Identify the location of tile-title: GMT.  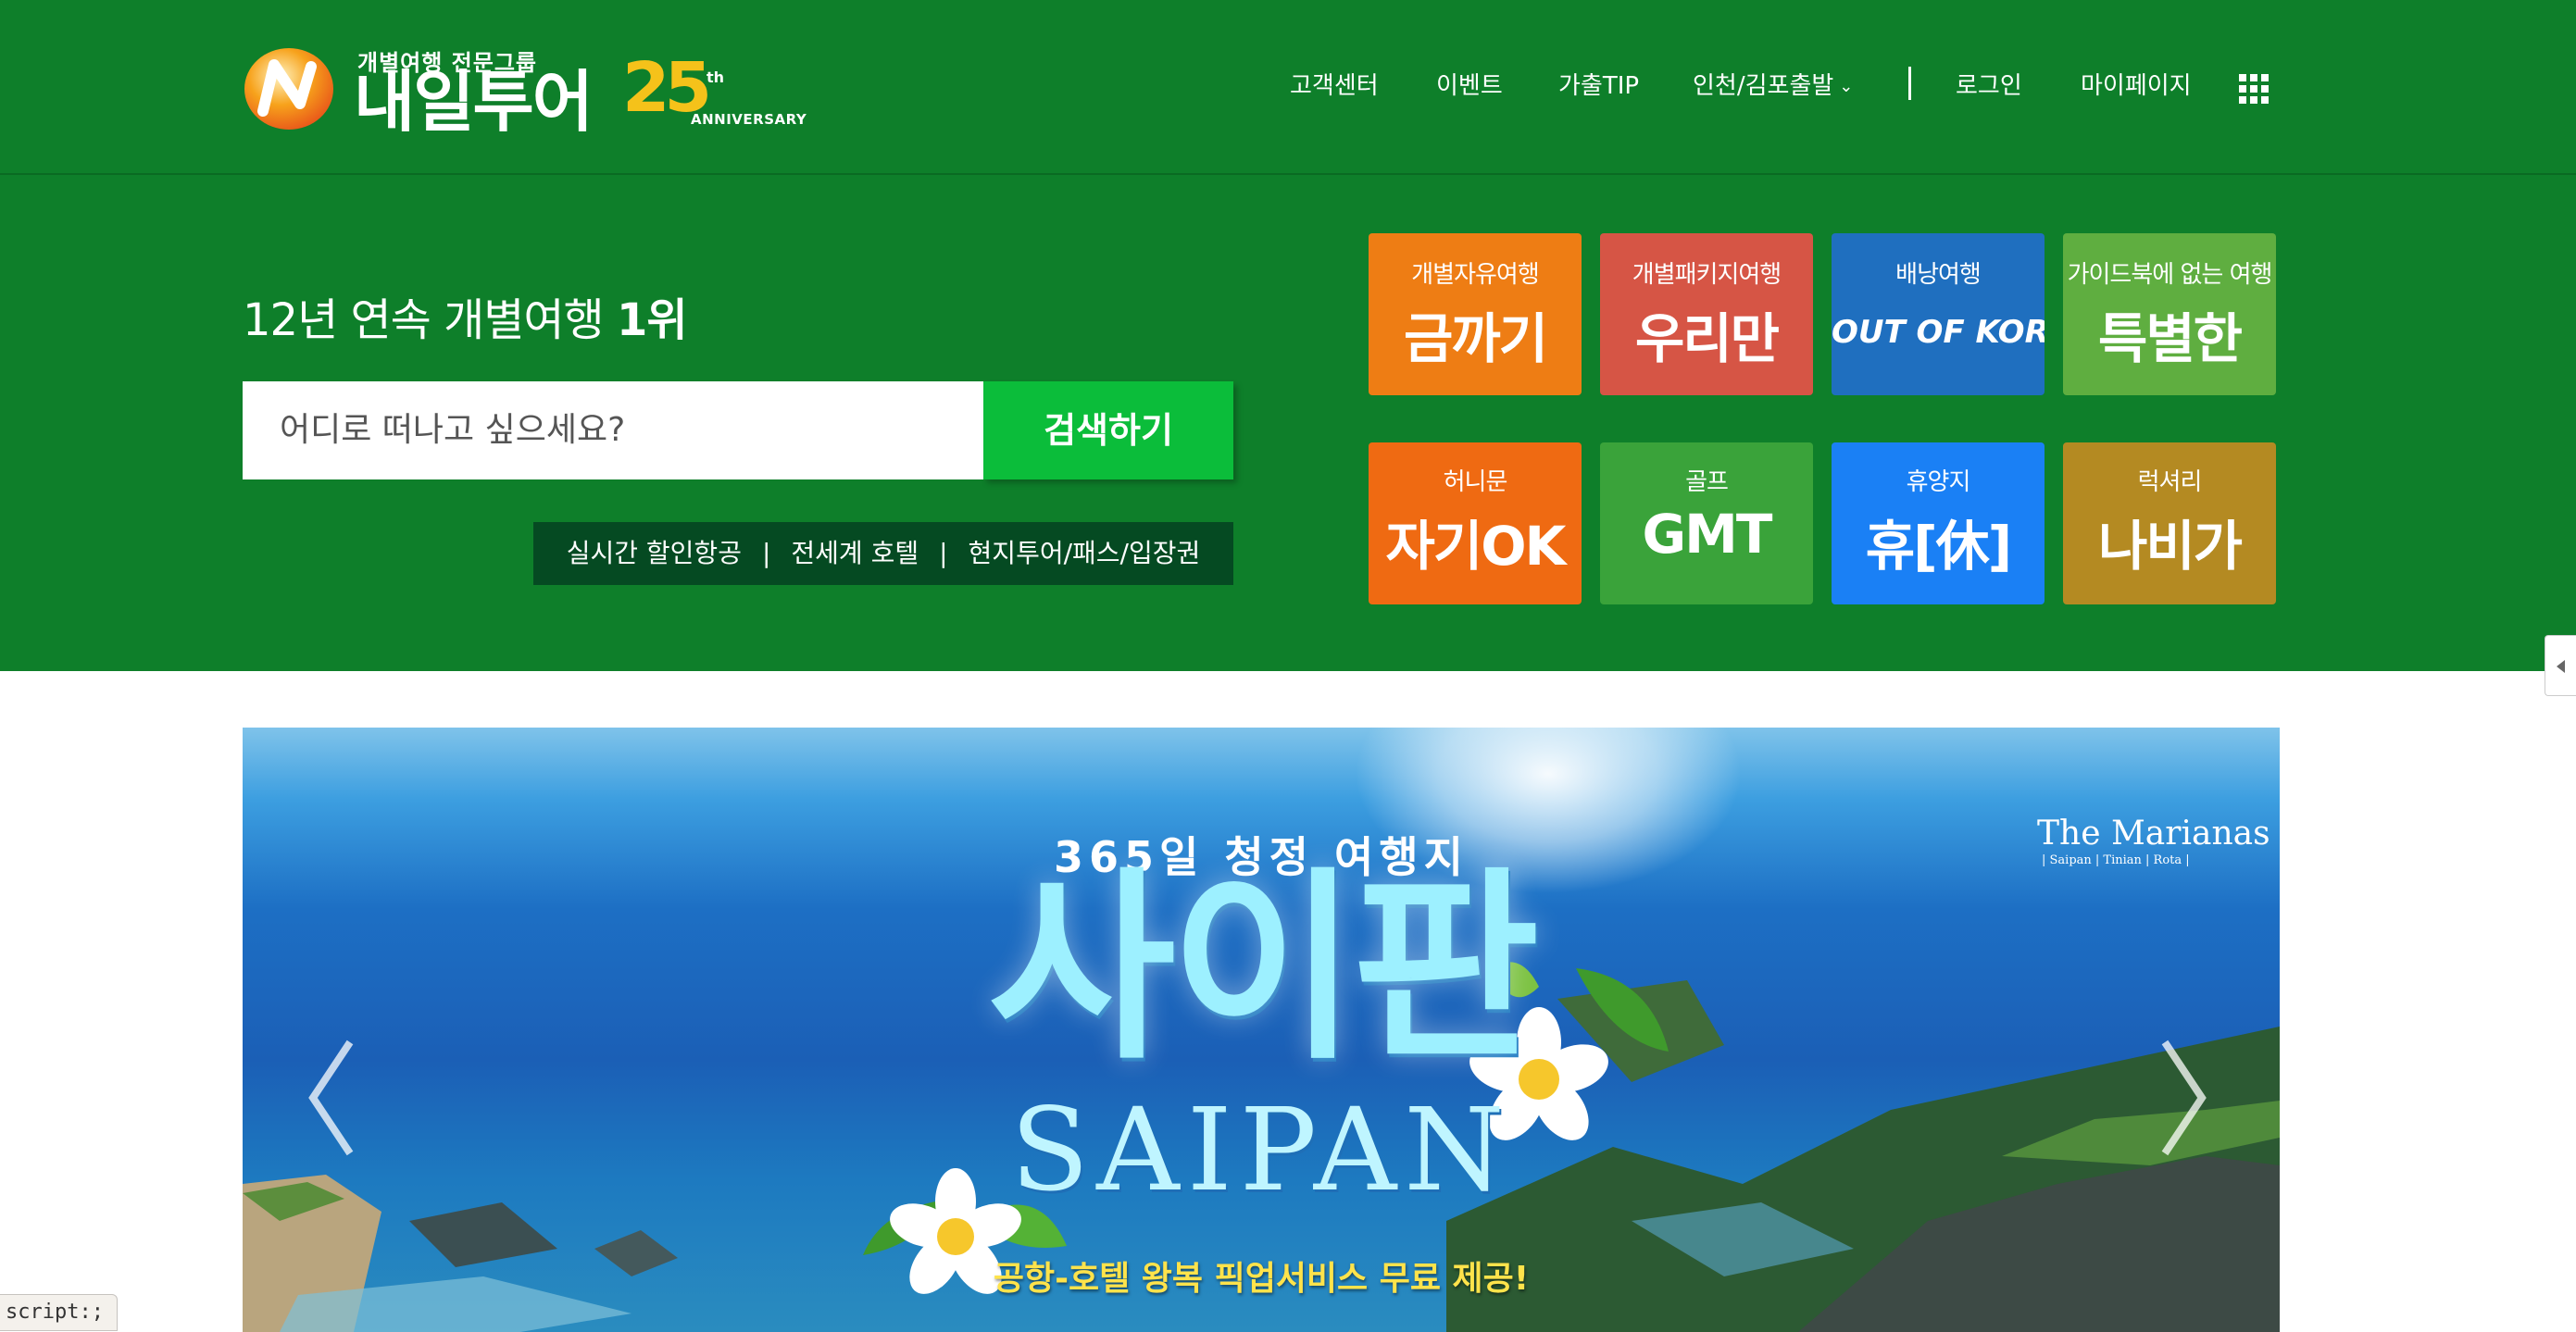
(1707, 534).